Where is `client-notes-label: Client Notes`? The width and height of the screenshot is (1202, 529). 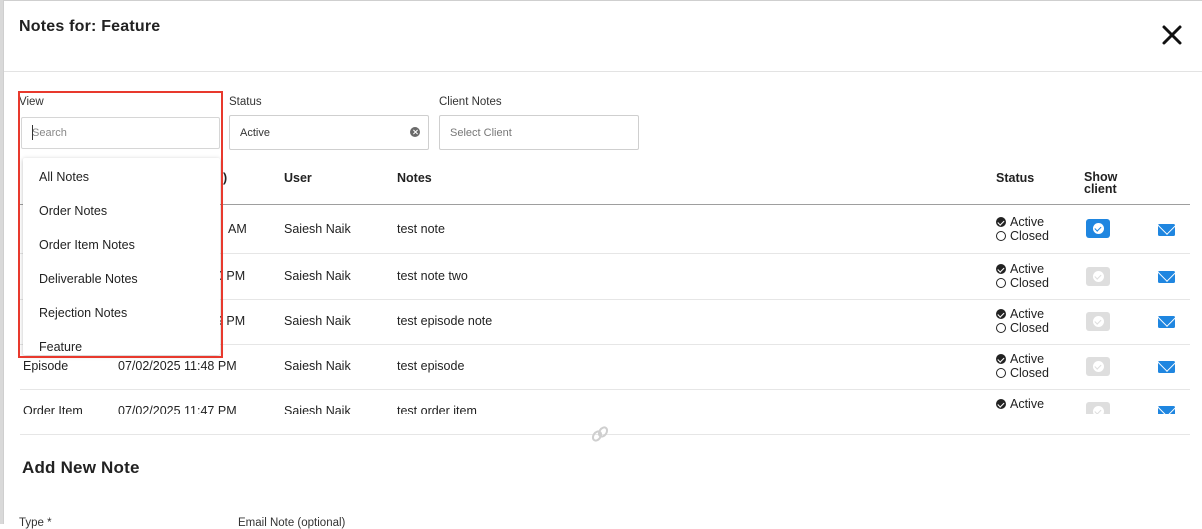 client-notes-label: Client Notes is located at coordinates (470, 102).